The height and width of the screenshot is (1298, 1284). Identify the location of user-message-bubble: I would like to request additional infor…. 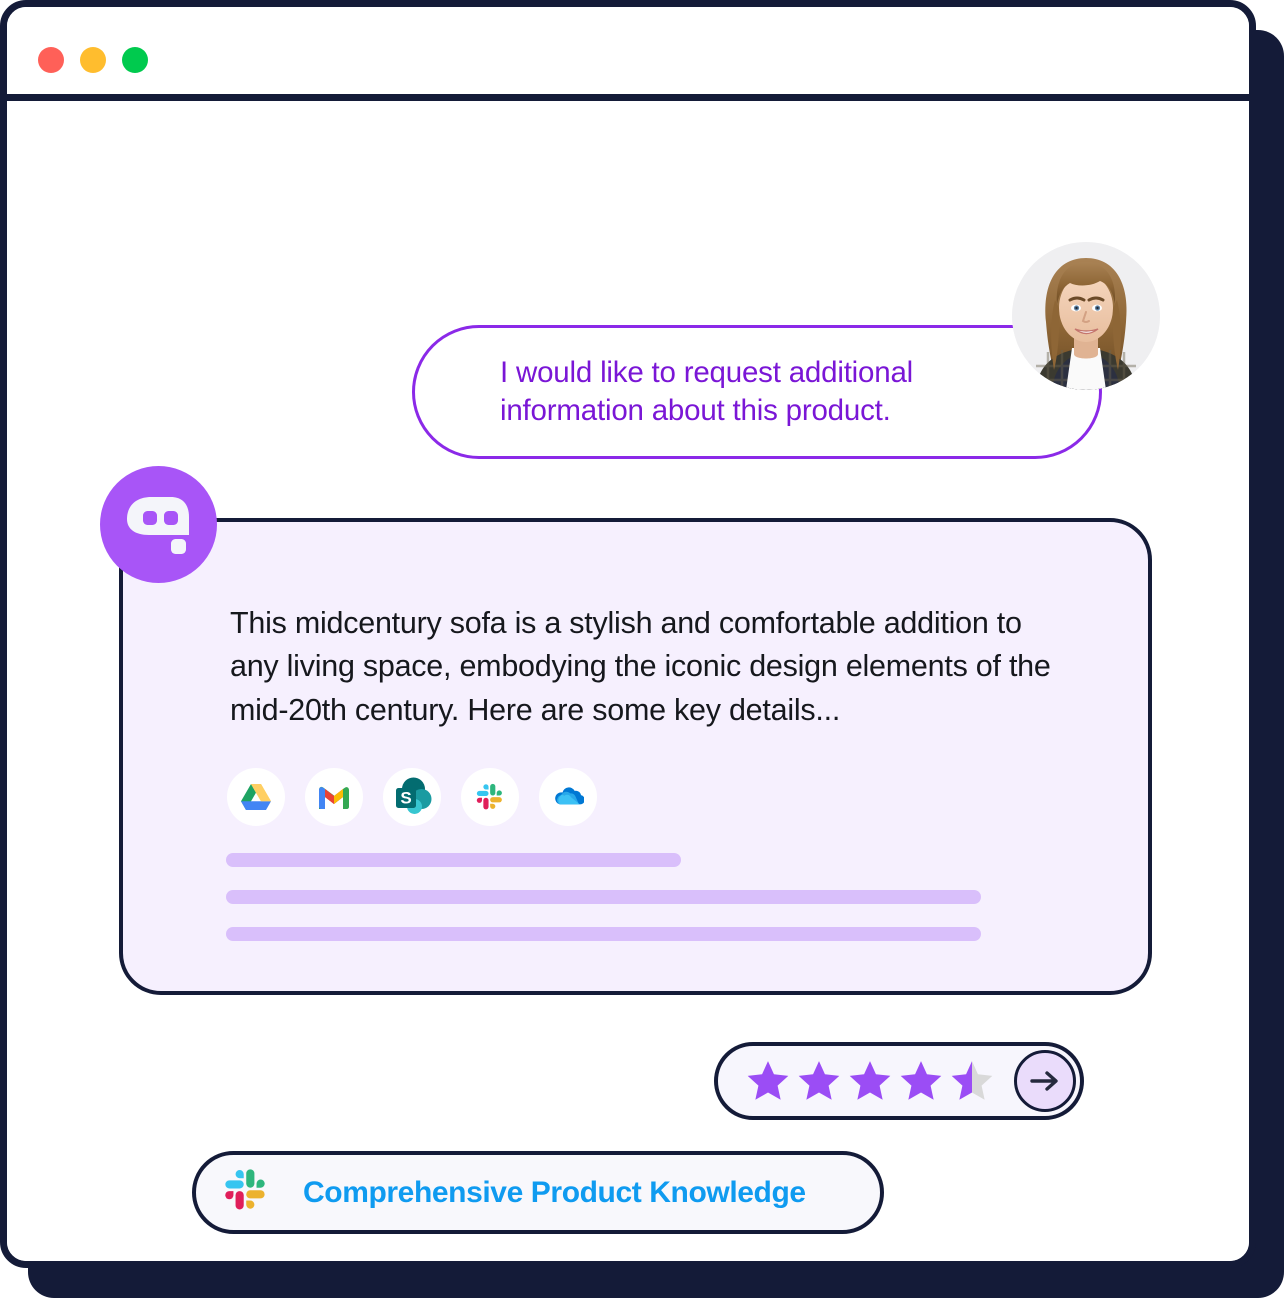
(757, 392).